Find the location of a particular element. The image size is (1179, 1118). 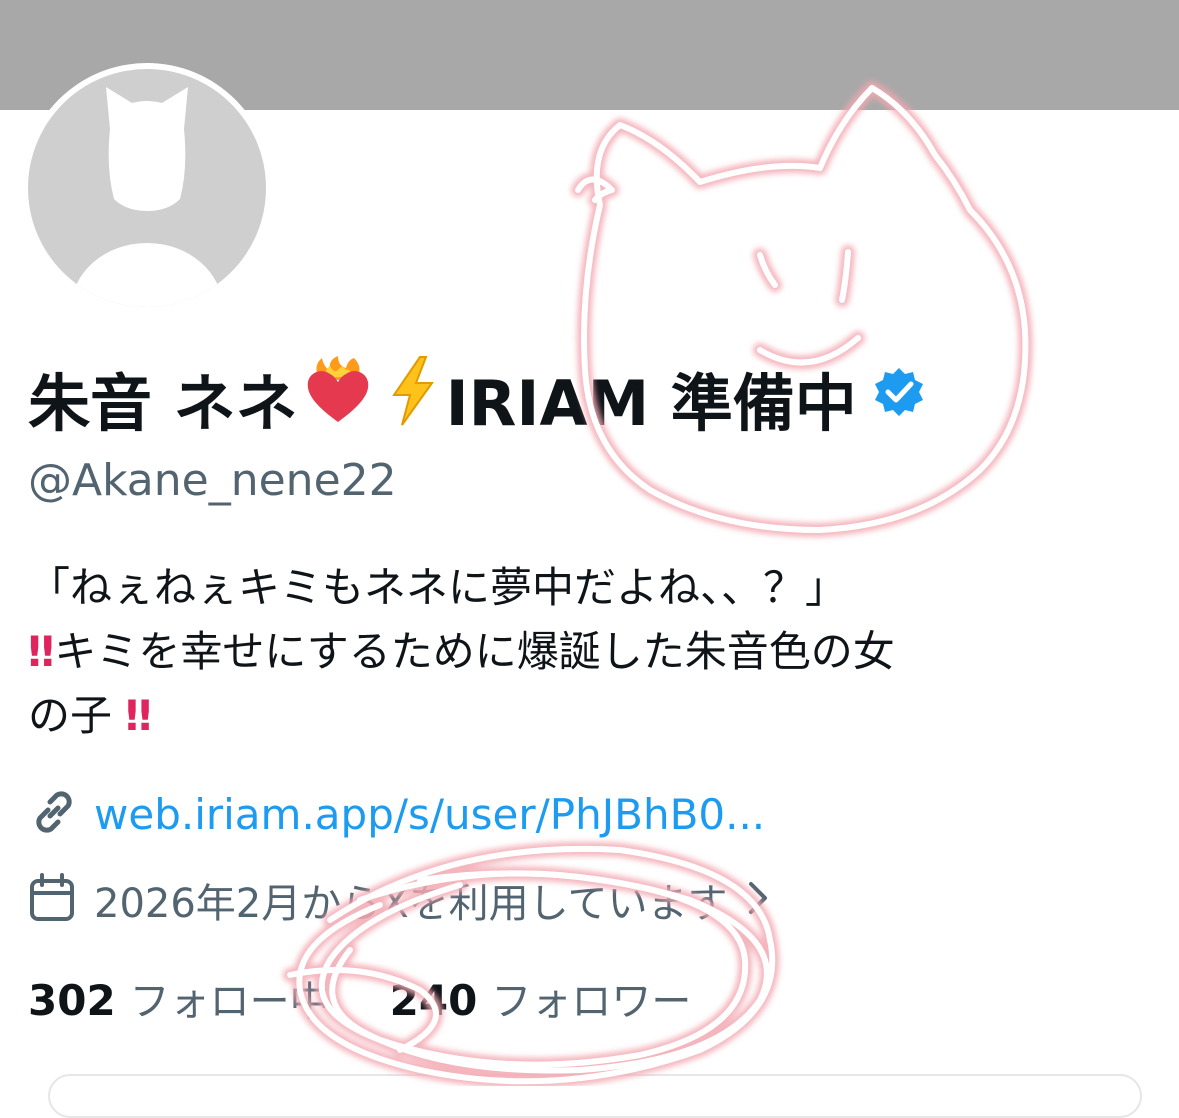

bio-line-1: 「ねぇねぇキミもネネに夢中だよね、、？」 is located at coordinates (438, 587).